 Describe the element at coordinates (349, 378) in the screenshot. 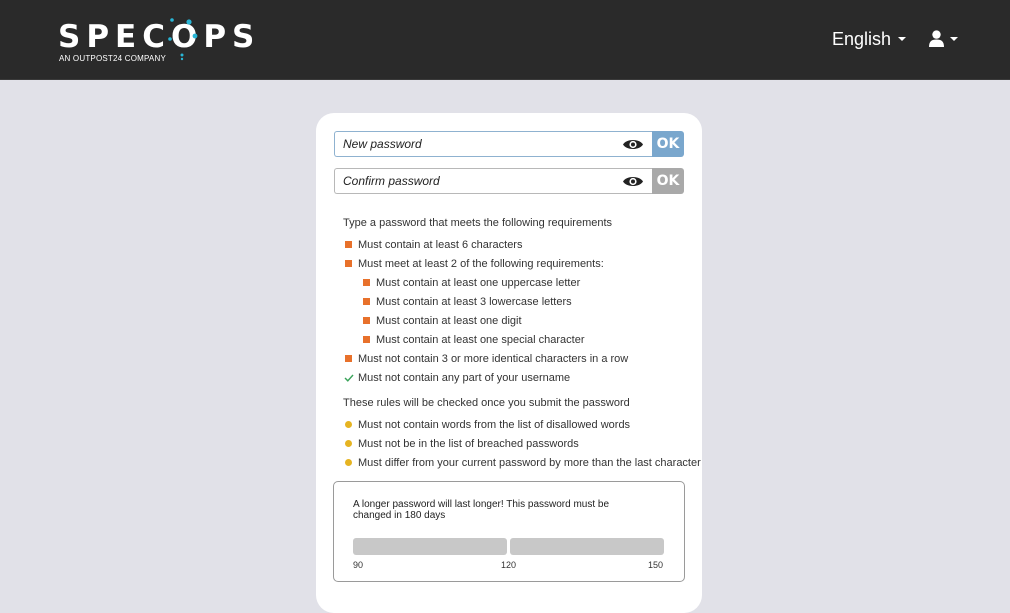

I see `checkmark-icon` at that location.